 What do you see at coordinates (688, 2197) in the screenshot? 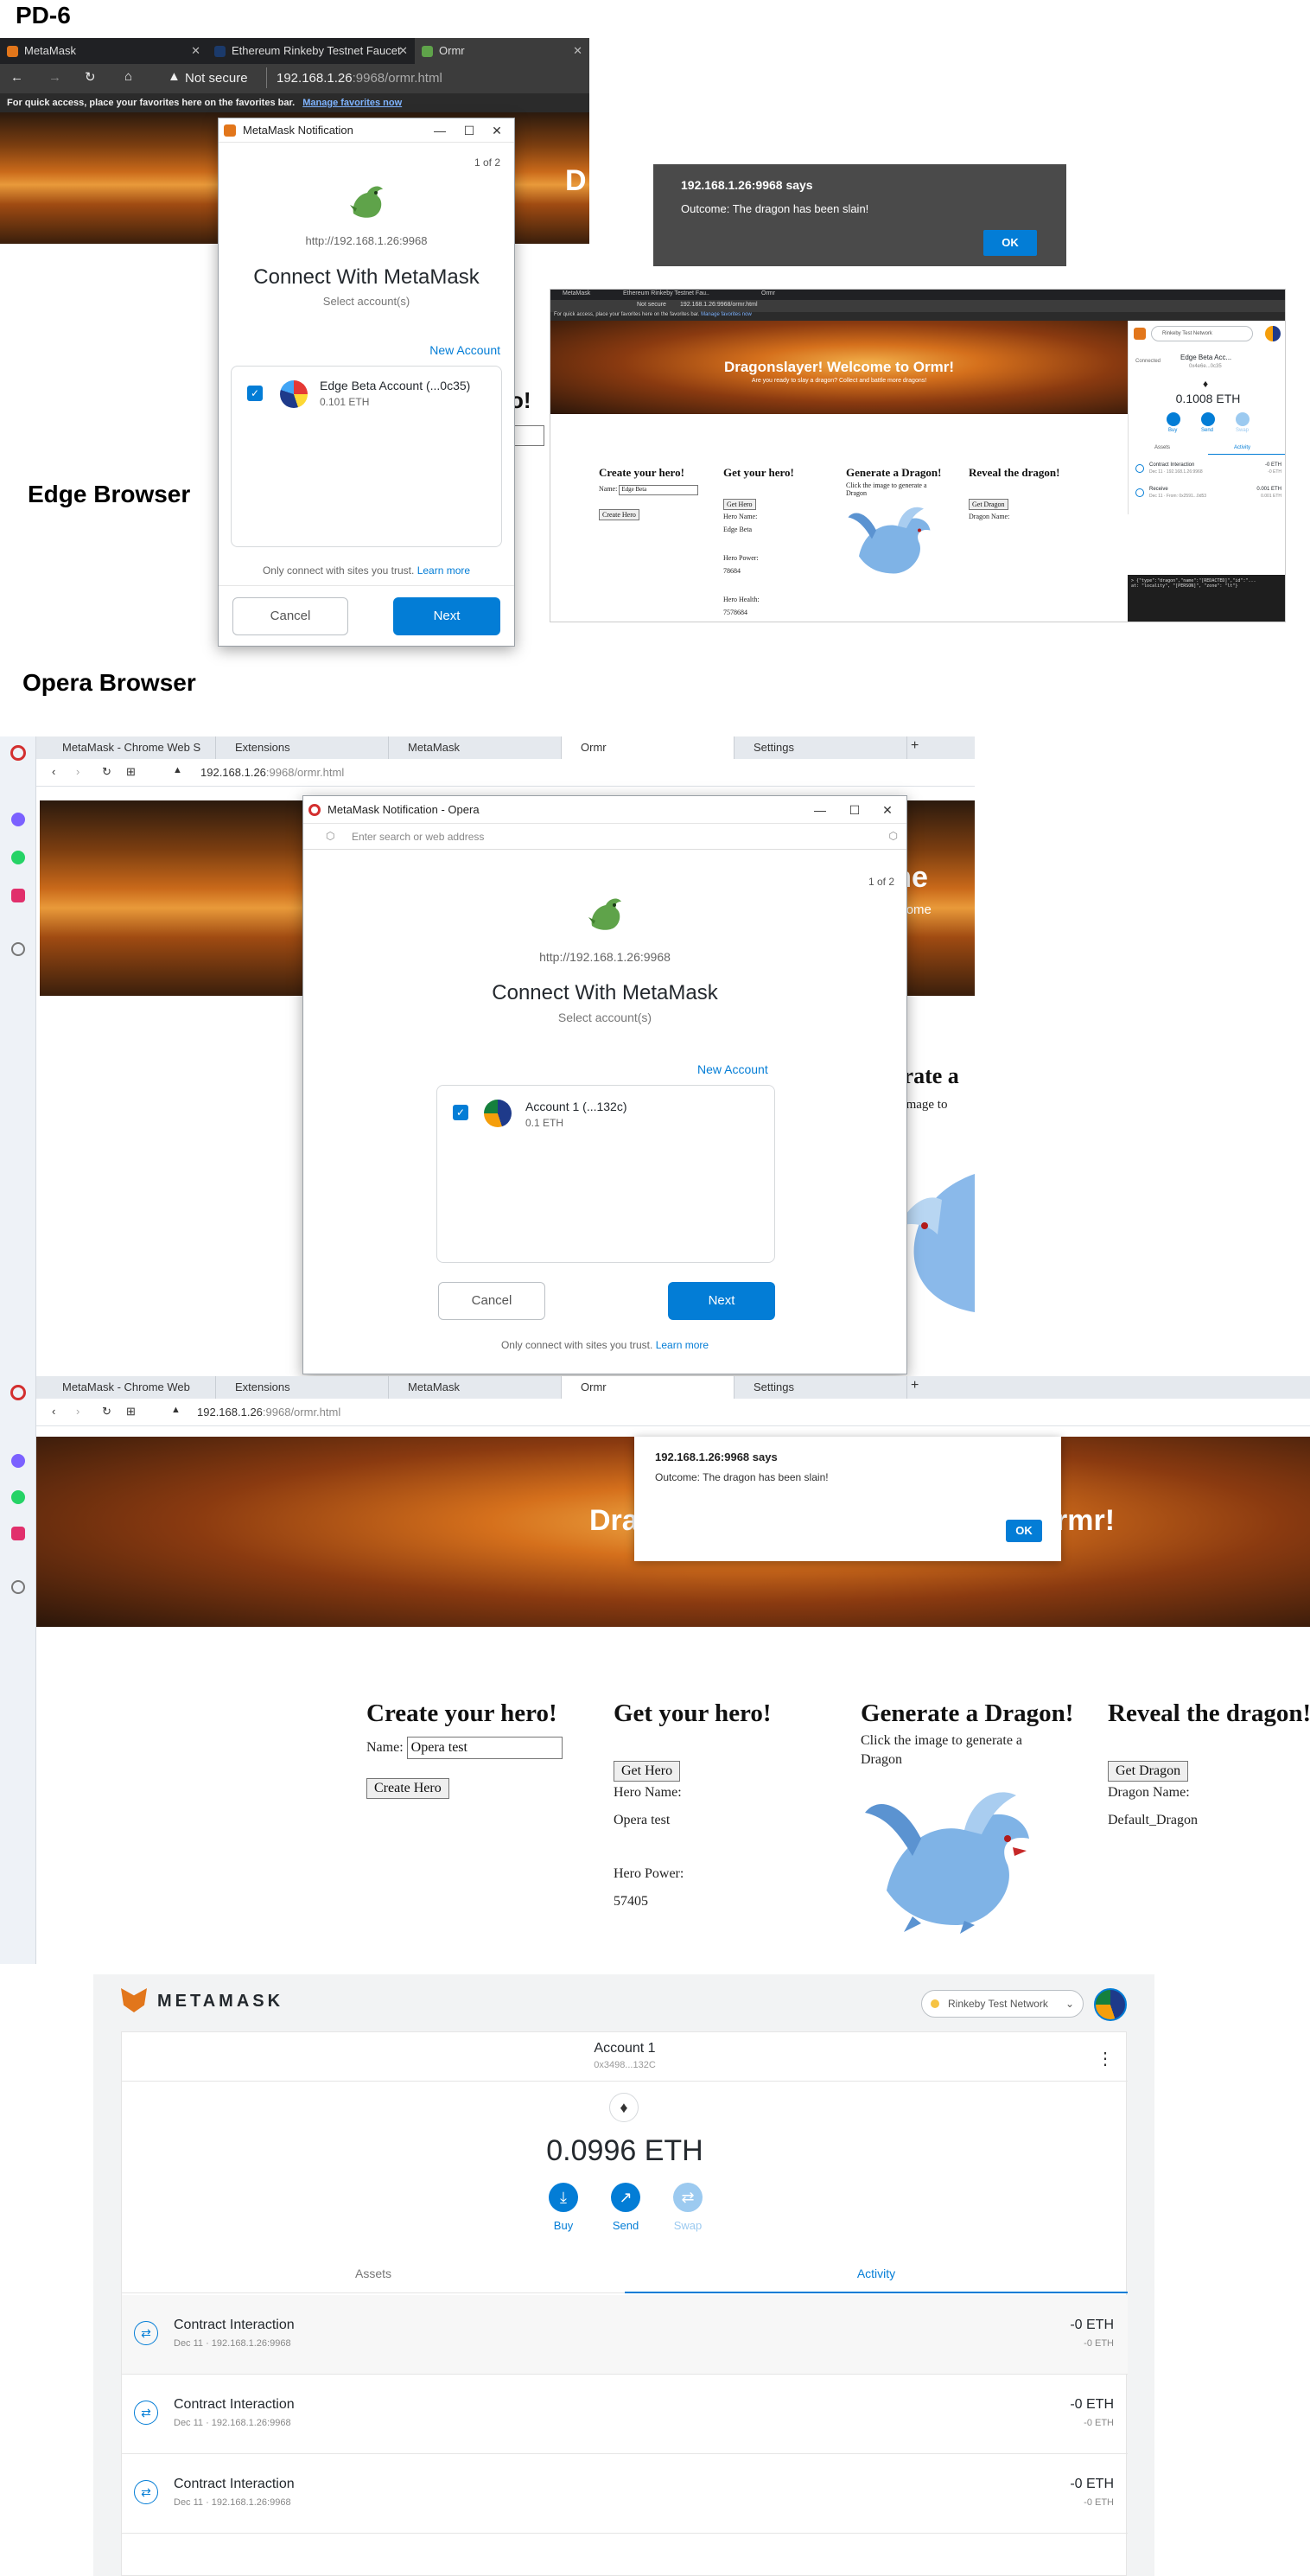
I see `swap-icon: ⇄` at bounding box center [688, 2197].